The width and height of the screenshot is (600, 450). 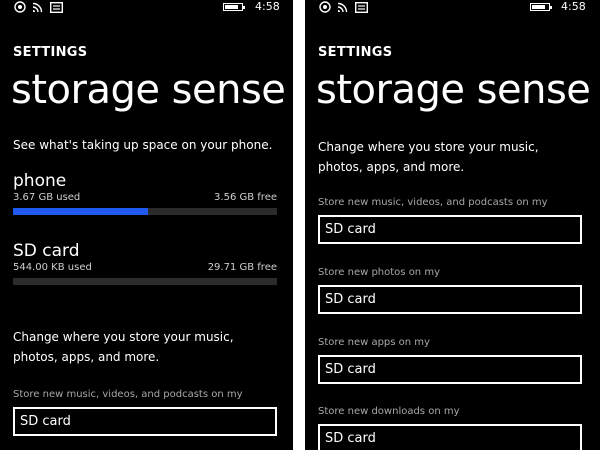 What do you see at coordinates (450, 369) in the screenshot?
I see `apps-location-select: SD card` at bounding box center [450, 369].